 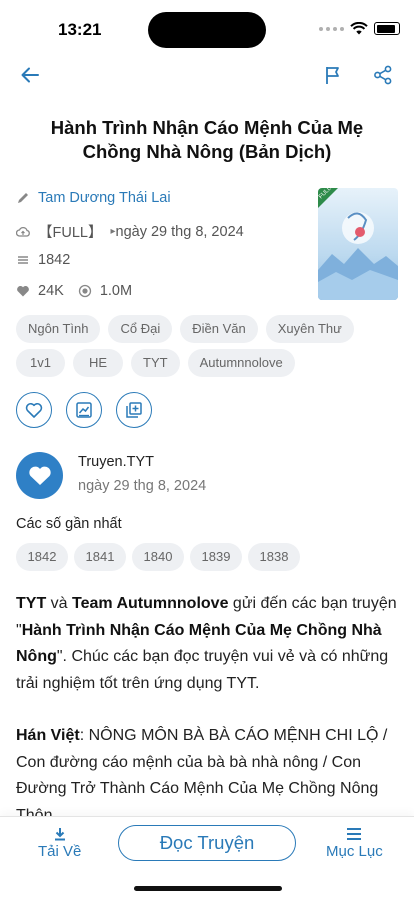 What do you see at coordinates (383, 75) in the screenshot?
I see `share-icon` at bounding box center [383, 75].